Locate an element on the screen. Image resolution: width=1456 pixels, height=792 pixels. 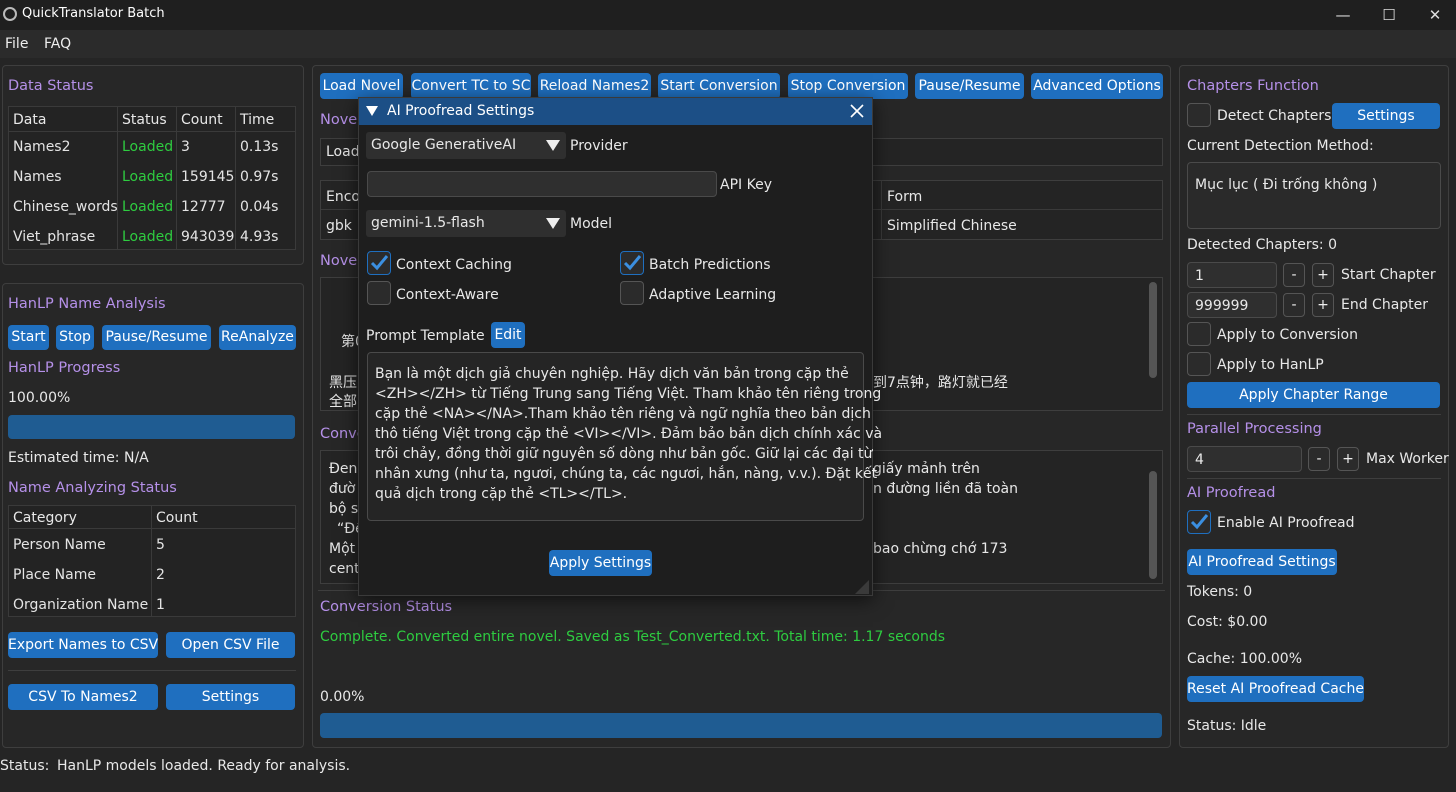
end-chapter-increment: + is located at coordinates (1323, 305).